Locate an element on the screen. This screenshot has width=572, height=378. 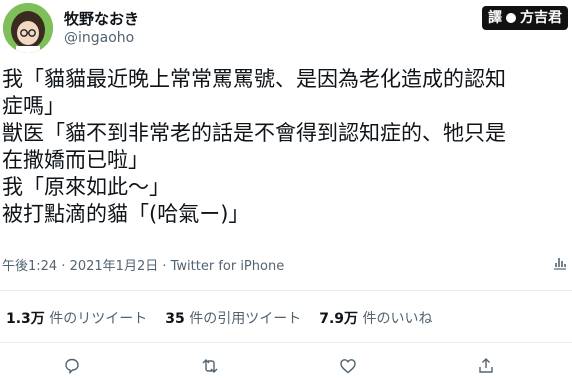
retweet-icon is located at coordinates (210, 366).